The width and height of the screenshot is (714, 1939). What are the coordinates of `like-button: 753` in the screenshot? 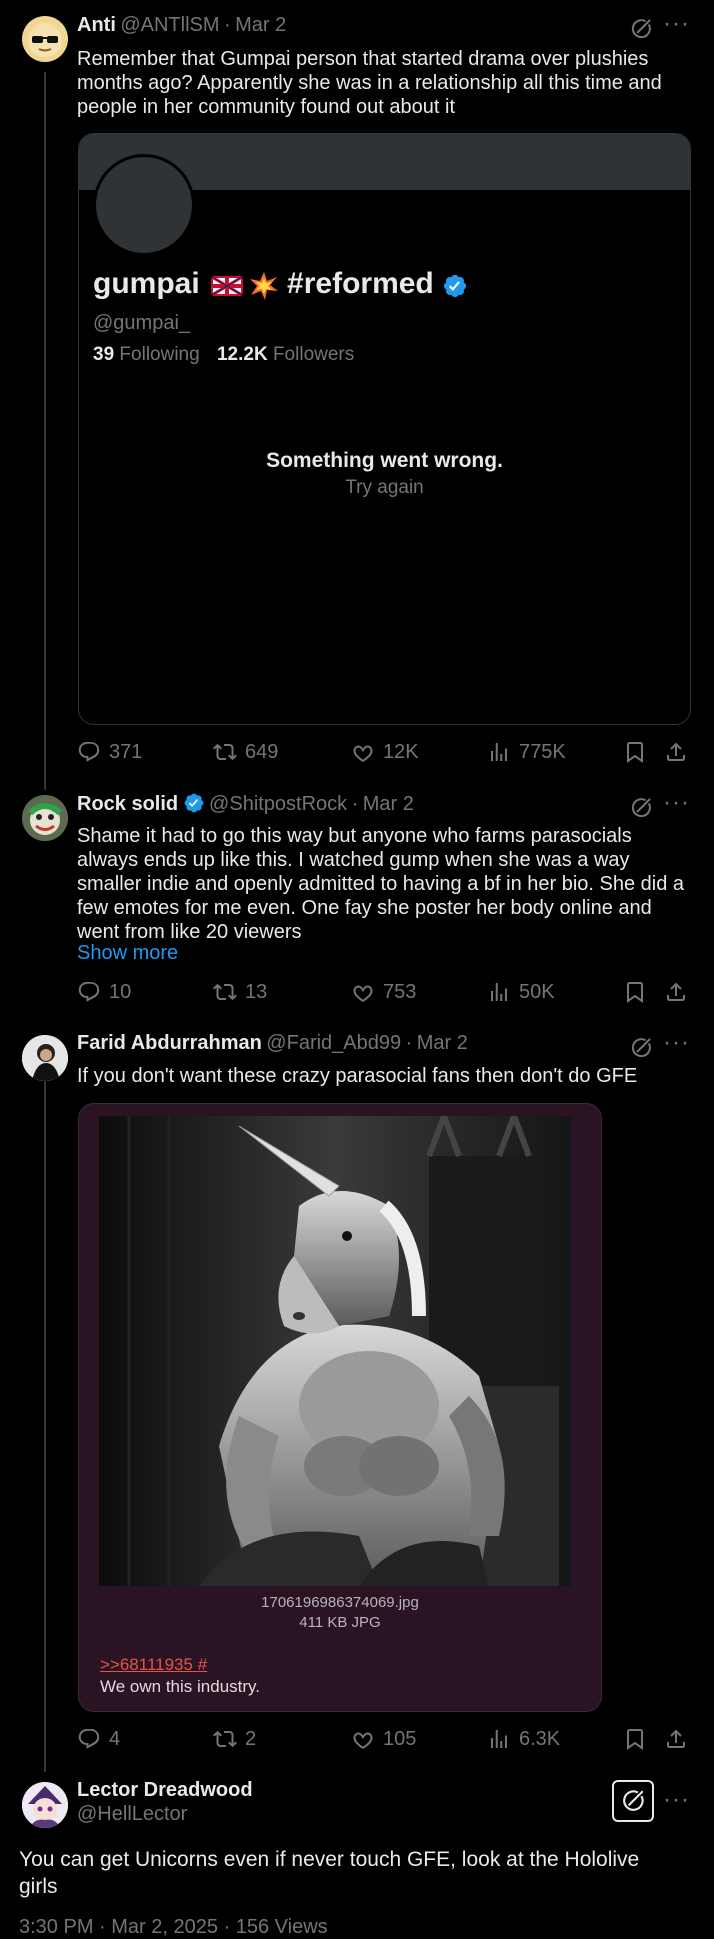 It's located at (383, 992).